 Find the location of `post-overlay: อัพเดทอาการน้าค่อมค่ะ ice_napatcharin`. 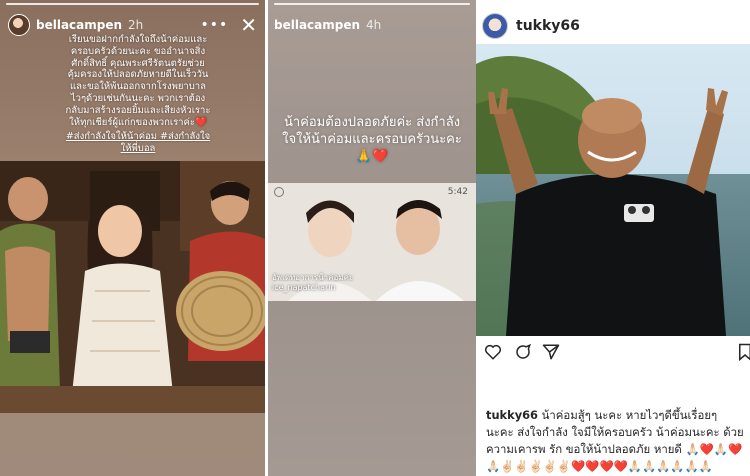

post-overlay: อัพเดทอาการน้าค่อมค่ะ ice_napatcharin is located at coordinates (312, 283).